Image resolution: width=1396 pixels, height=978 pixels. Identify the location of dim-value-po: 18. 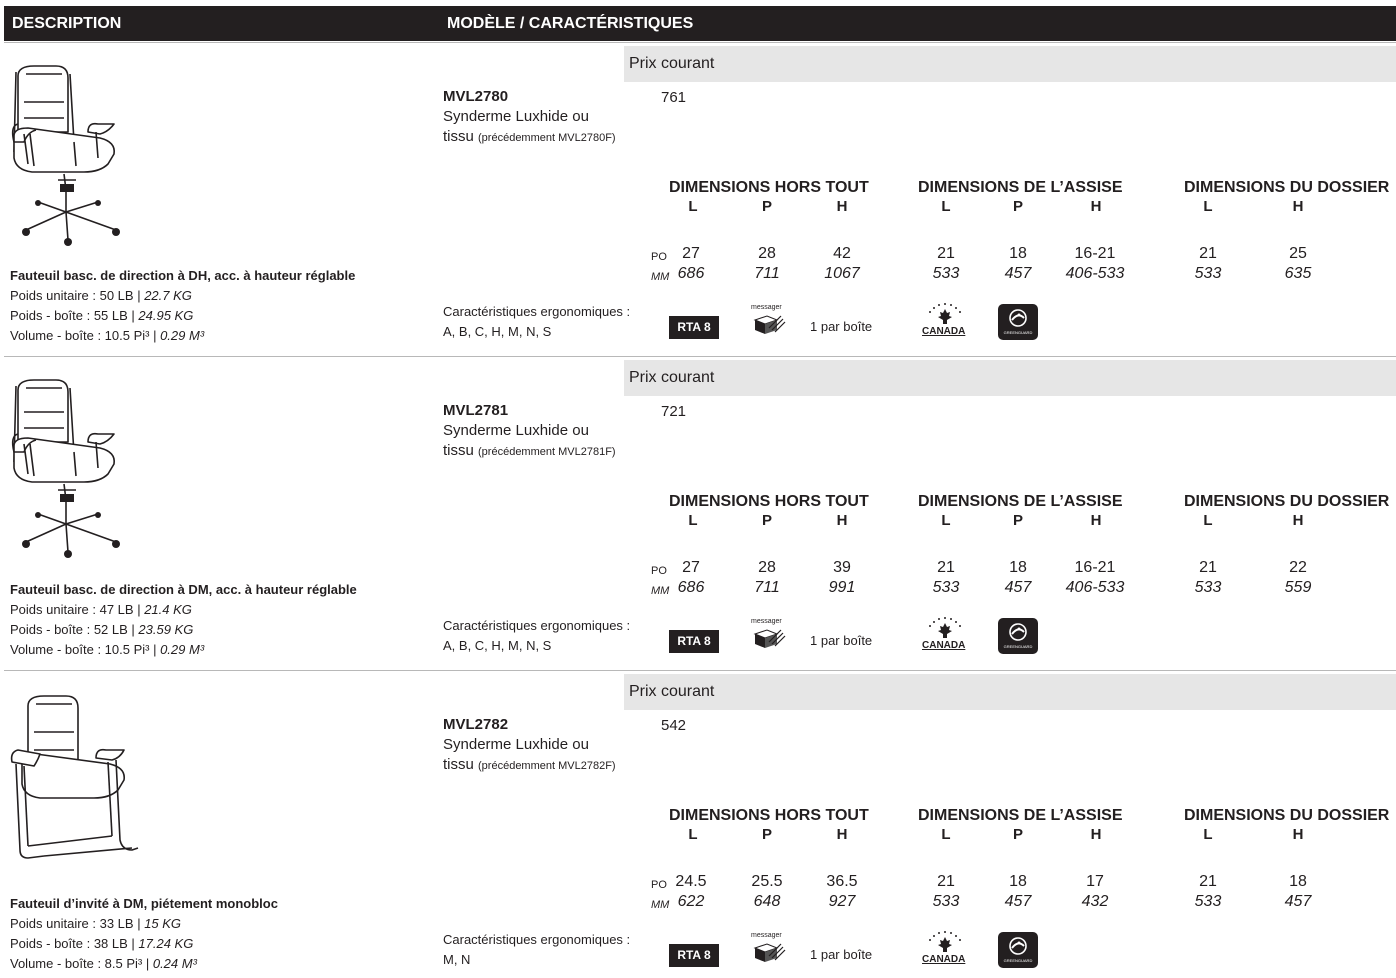
(1018, 881).